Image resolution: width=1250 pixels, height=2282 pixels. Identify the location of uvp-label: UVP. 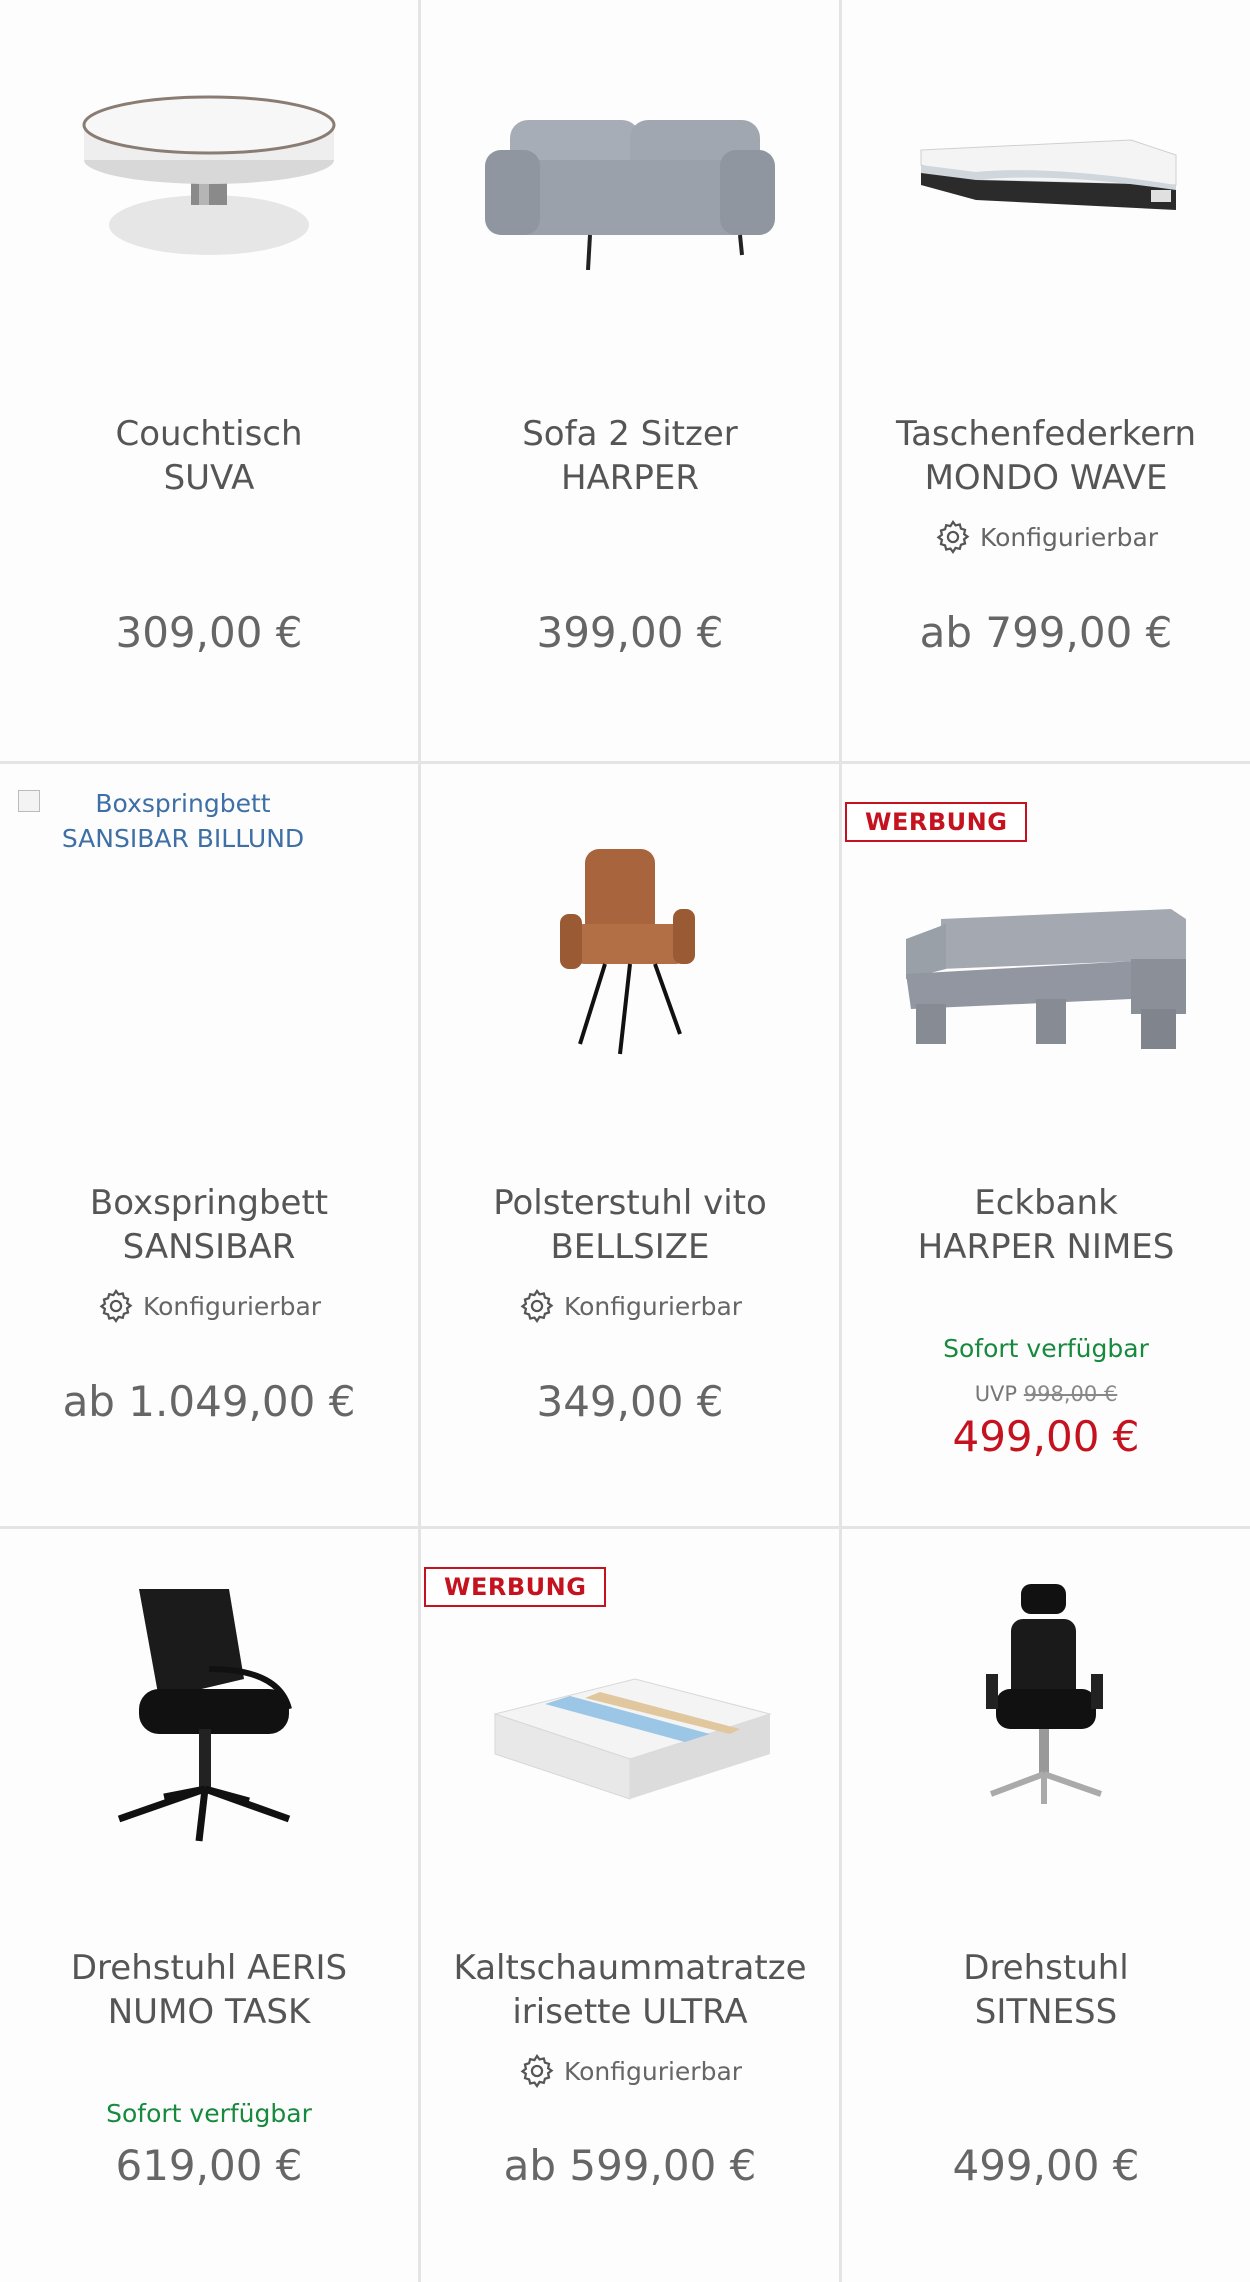
(996, 1394).